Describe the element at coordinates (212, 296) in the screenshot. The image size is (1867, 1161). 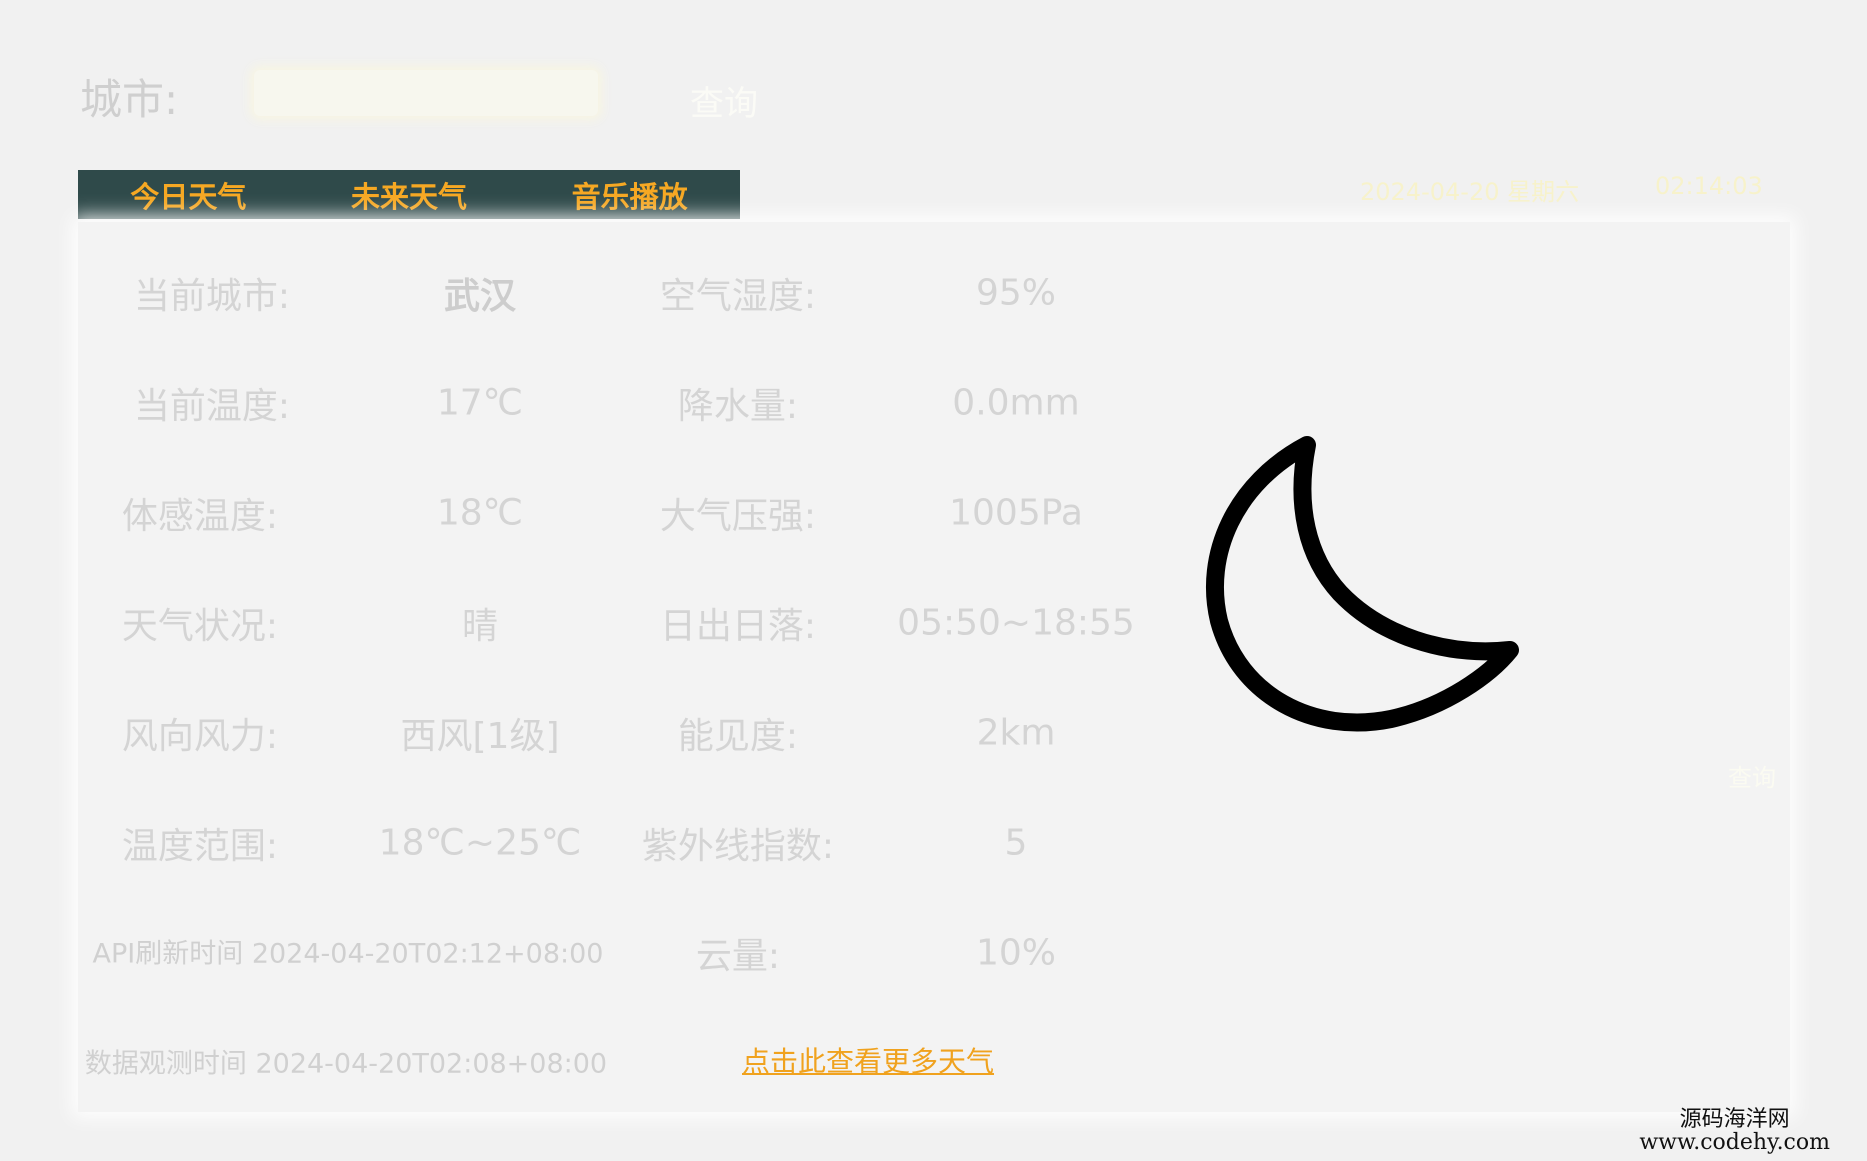
I see `current-city-label: 当前城市:` at that location.